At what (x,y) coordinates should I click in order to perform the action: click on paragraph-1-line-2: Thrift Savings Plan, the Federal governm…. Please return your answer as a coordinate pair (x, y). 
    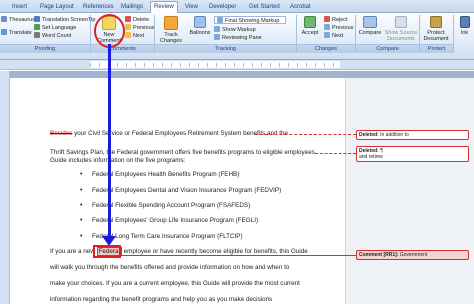
    Looking at the image, I should click on (183, 153).